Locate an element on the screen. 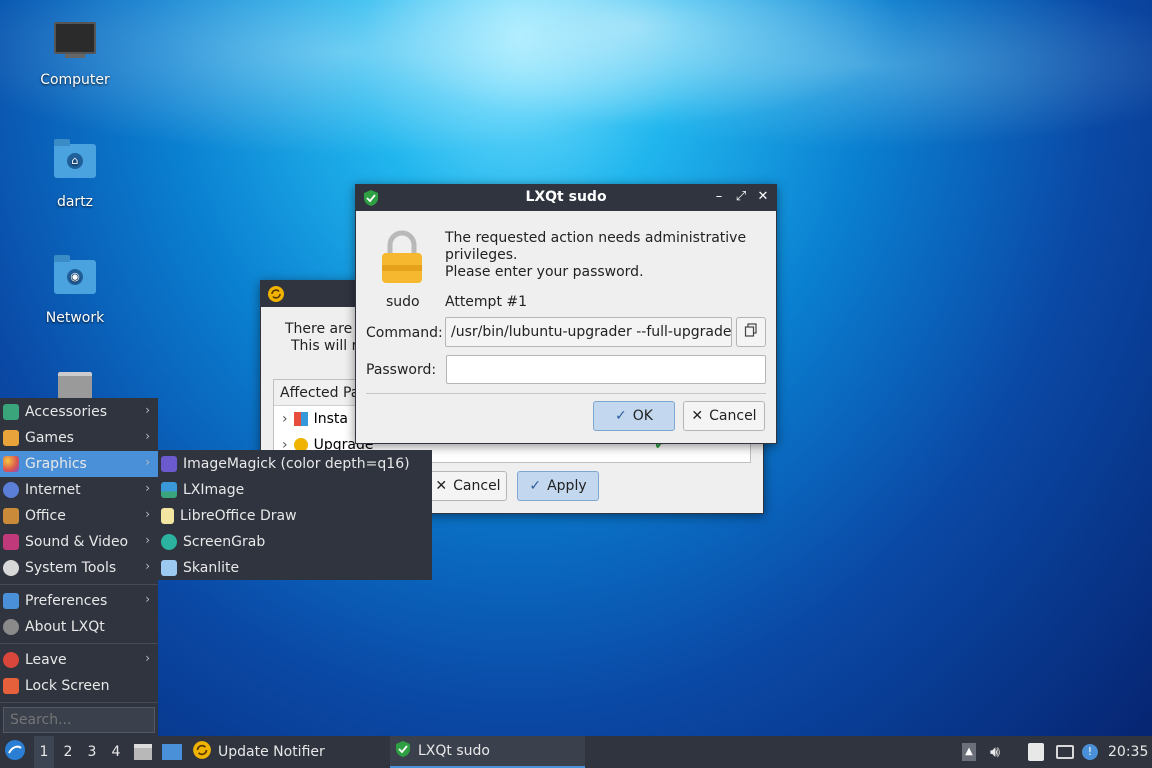 The image size is (1152, 768). password-input is located at coordinates (606, 369).